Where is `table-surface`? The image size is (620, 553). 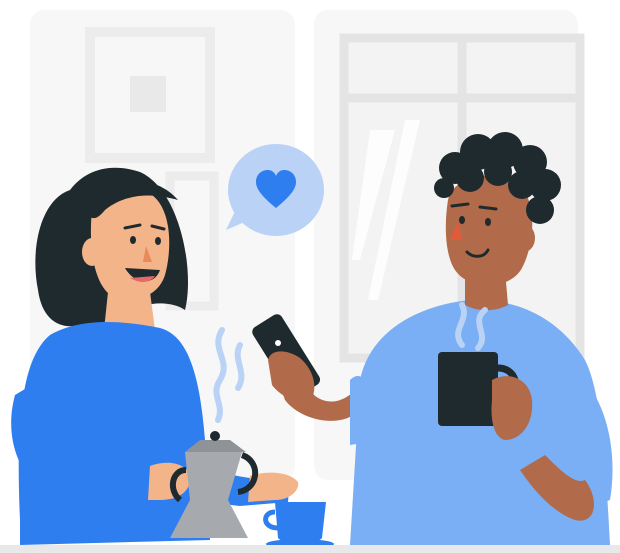
table-surface is located at coordinates (310, 549).